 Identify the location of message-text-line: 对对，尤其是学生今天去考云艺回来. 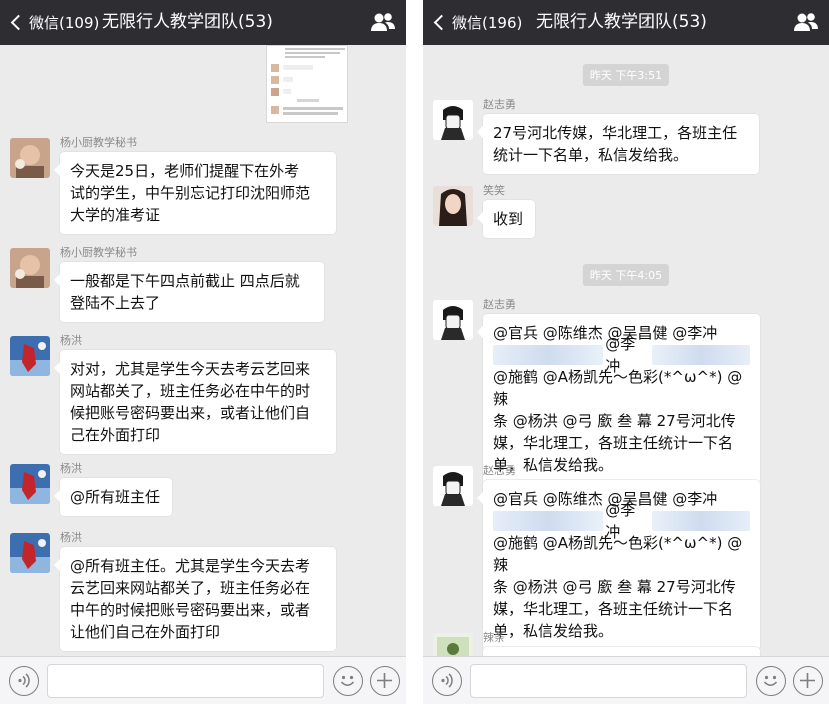
(190, 369).